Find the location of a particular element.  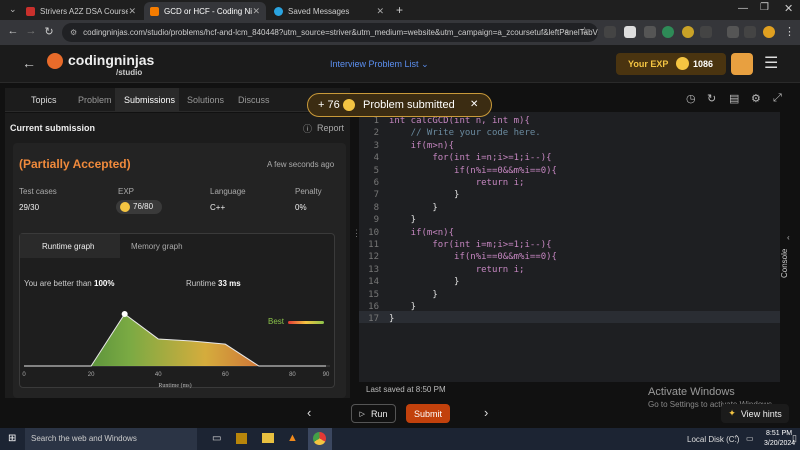

last-saved-text: Last saved at 8:50 PM is located at coordinates (406, 389).